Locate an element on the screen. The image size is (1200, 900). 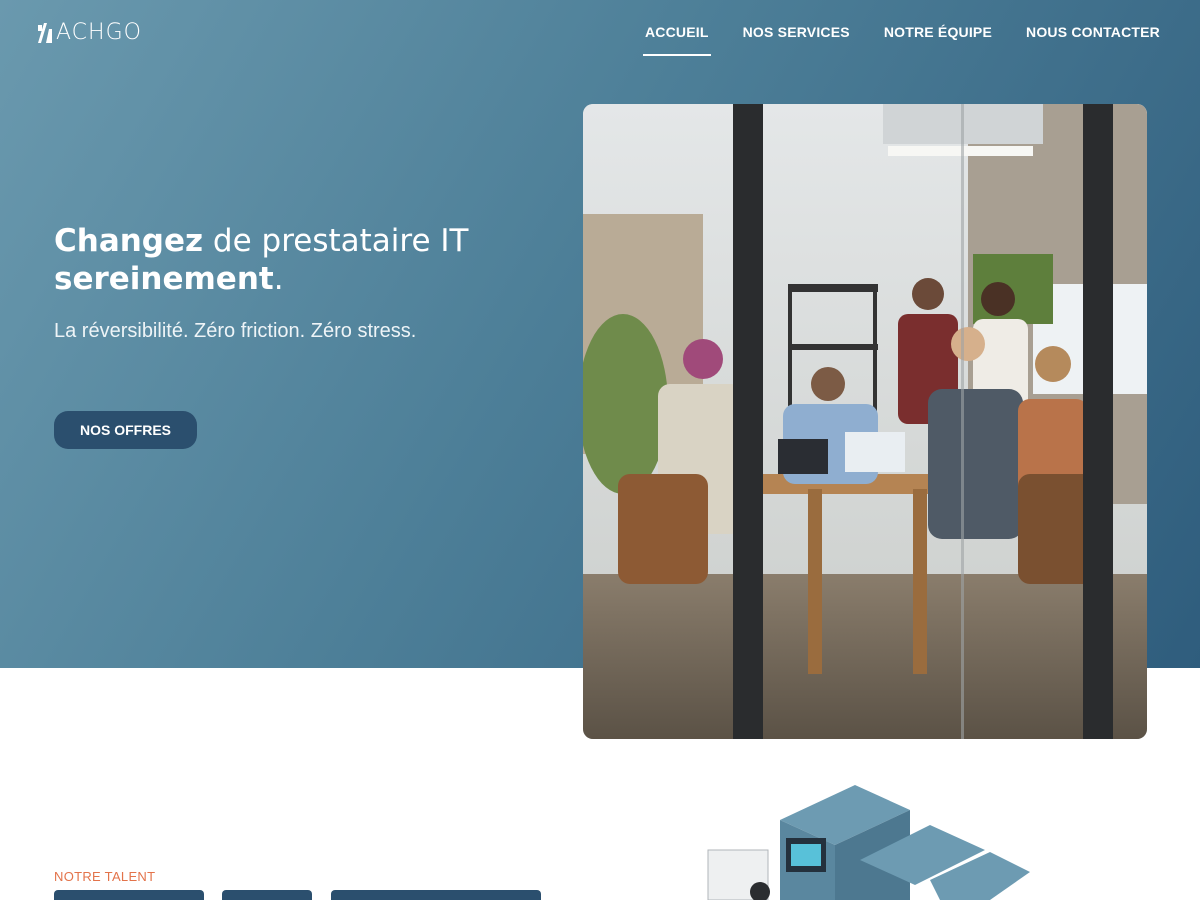
nav-accueil: ACCUEIL is located at coordinates (677, 40).